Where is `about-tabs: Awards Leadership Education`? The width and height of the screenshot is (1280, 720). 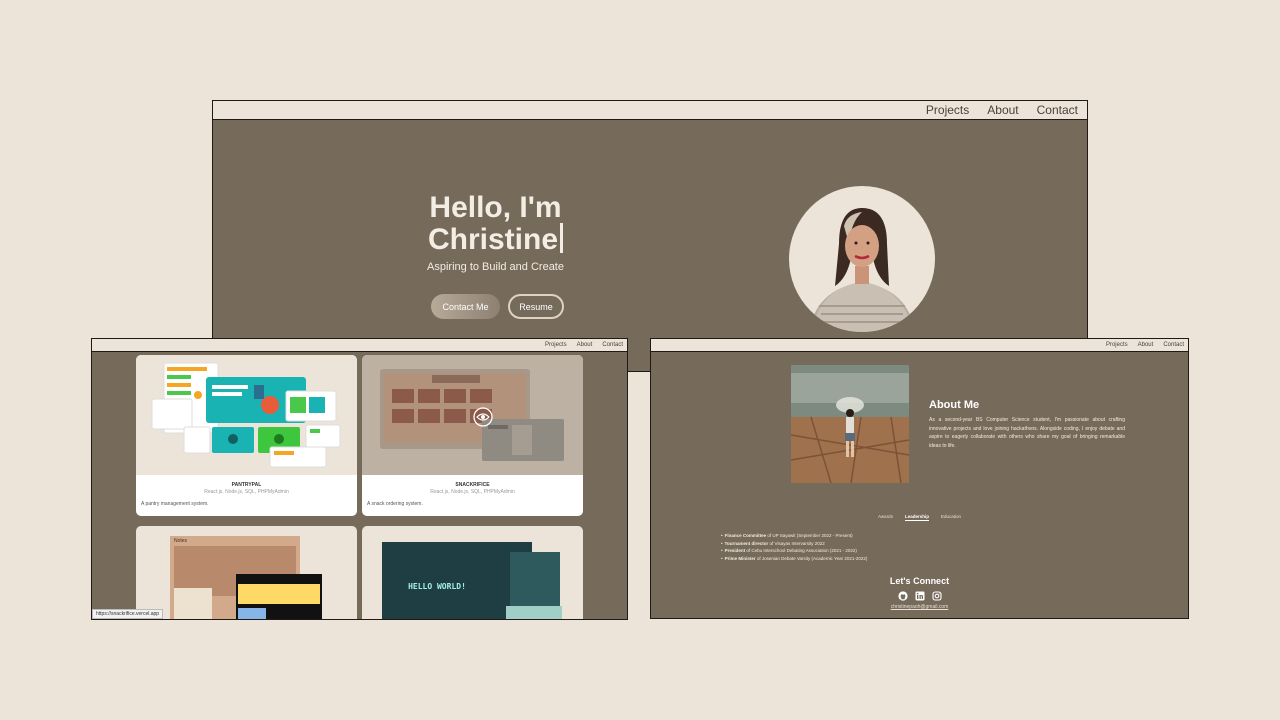
about-tabs: Awards Leadership Education is located at coordinates (919, 517).